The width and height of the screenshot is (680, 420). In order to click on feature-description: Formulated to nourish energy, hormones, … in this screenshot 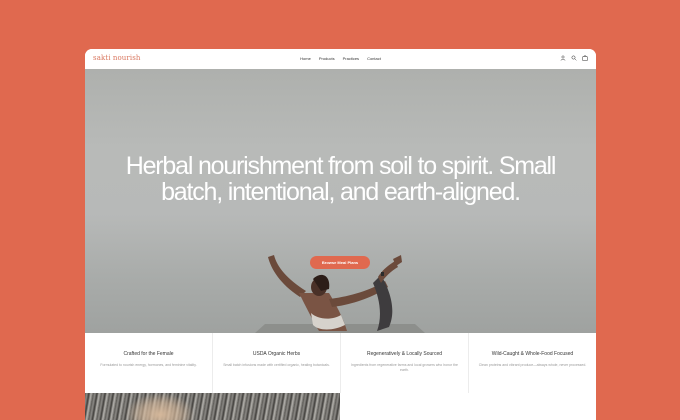, I will do `click(148, 365)`.